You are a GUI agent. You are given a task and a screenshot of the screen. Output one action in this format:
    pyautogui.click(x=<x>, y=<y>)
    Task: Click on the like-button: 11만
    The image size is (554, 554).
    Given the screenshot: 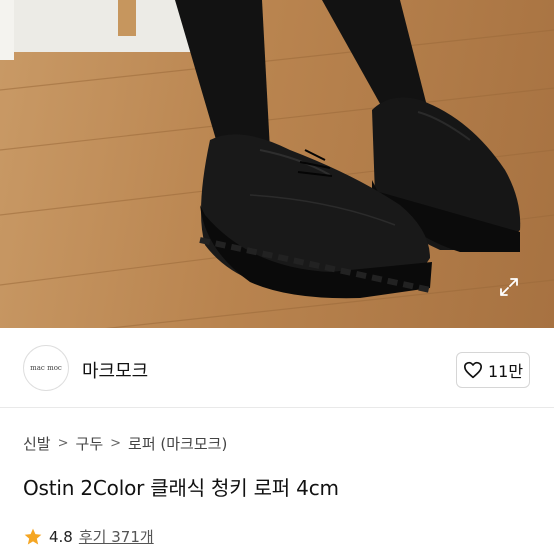 What is the action you would take?
    pyautogui.click(x=493, y=370)
    